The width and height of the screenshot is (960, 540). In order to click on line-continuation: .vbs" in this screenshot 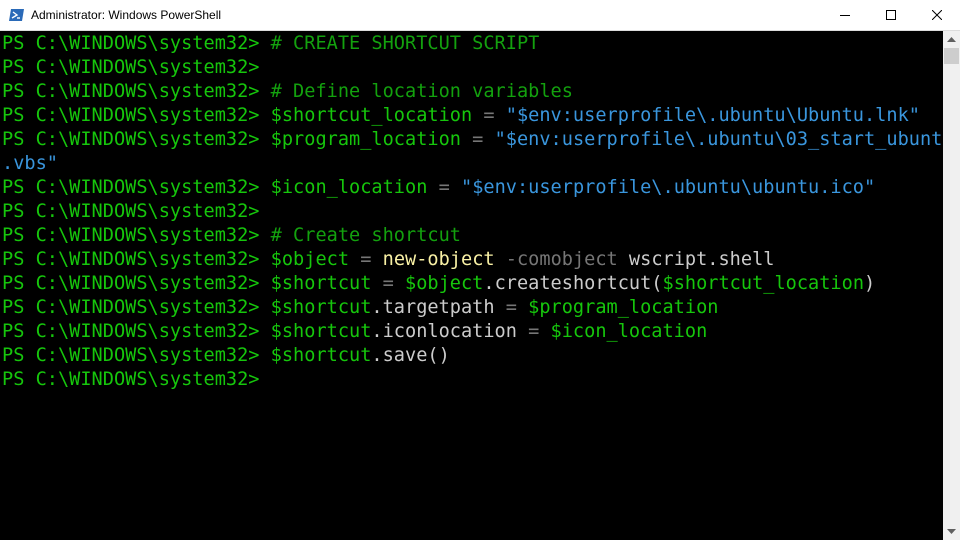, I will do `click(30, 163)`.